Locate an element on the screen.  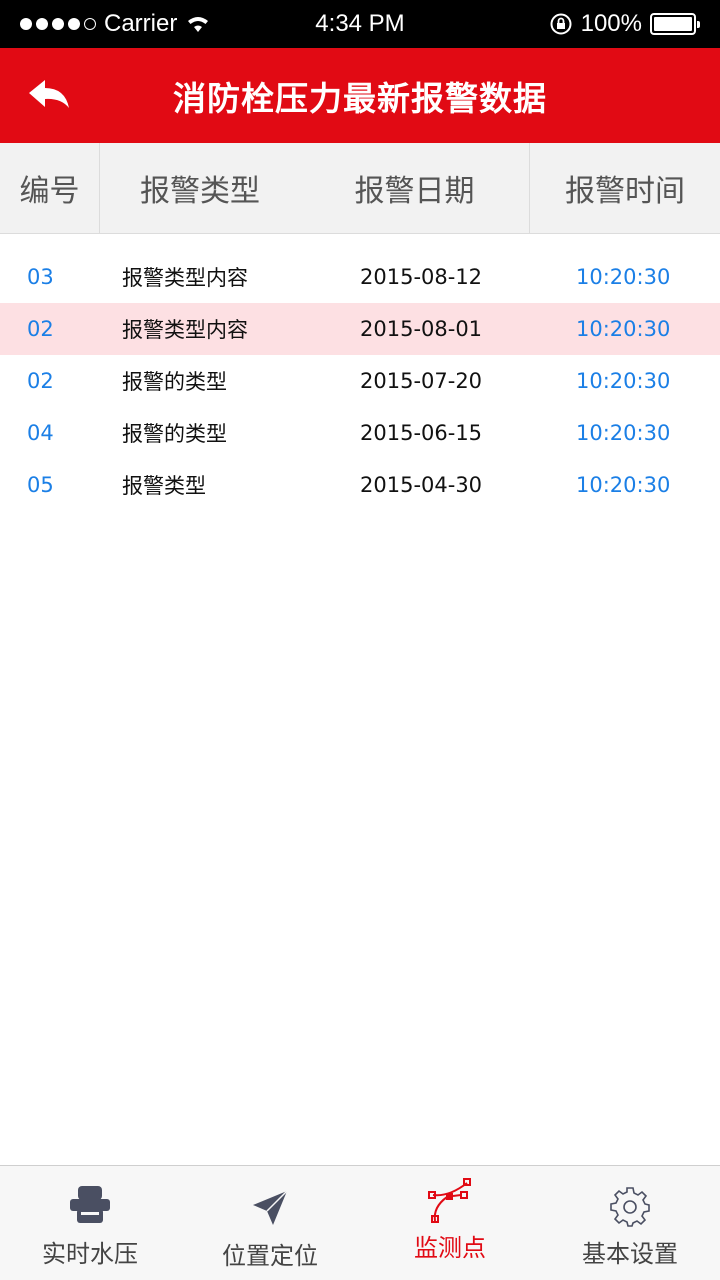
row-date: 2015-08-12 is located at coordinates (421, 277).